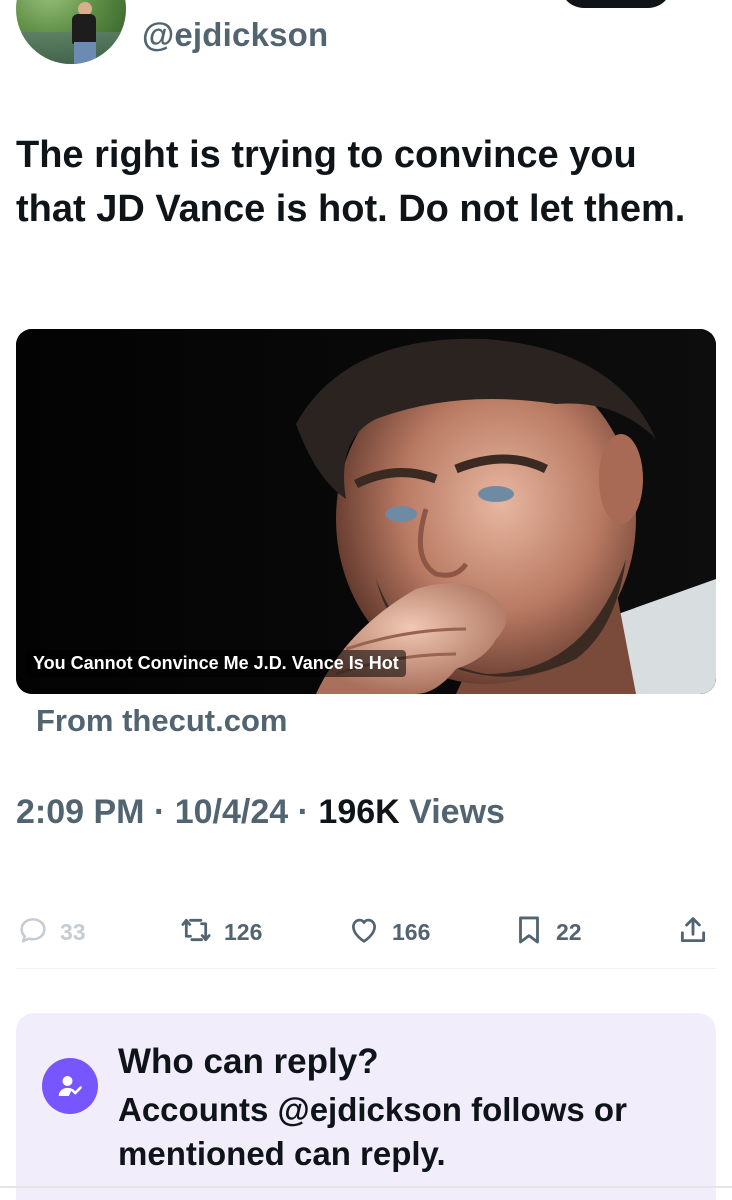  Describe the element at coordinates (529, 932) in the screenshot. I see `bookmark-icon` at that location.